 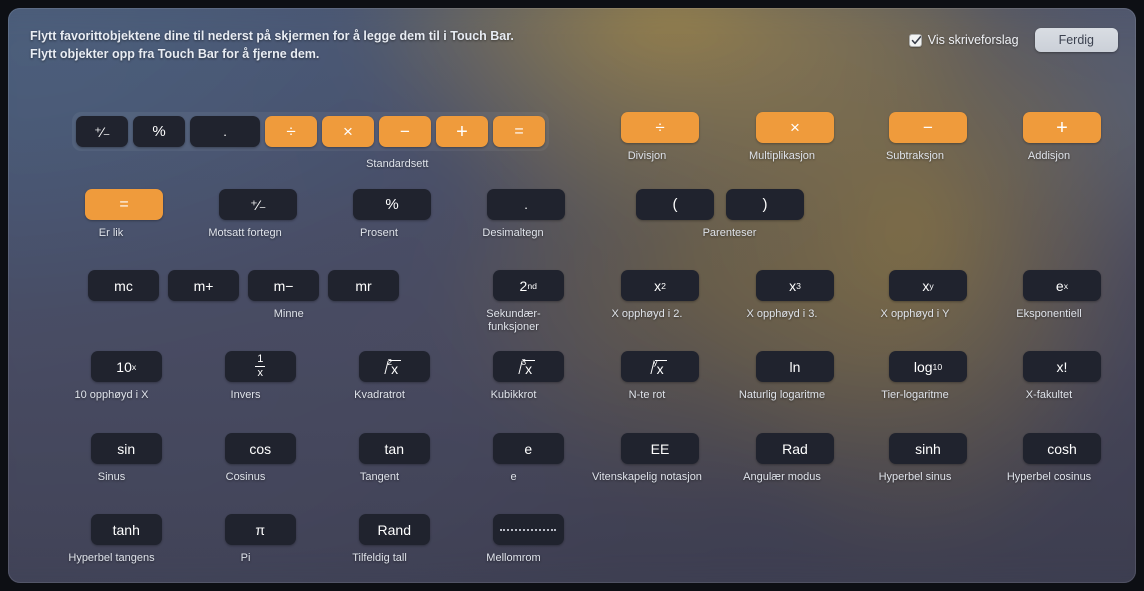 I want to click on hyperbolic-cosine-item: cosh Hyperbel cosinus, so click(x=1060, y=458).